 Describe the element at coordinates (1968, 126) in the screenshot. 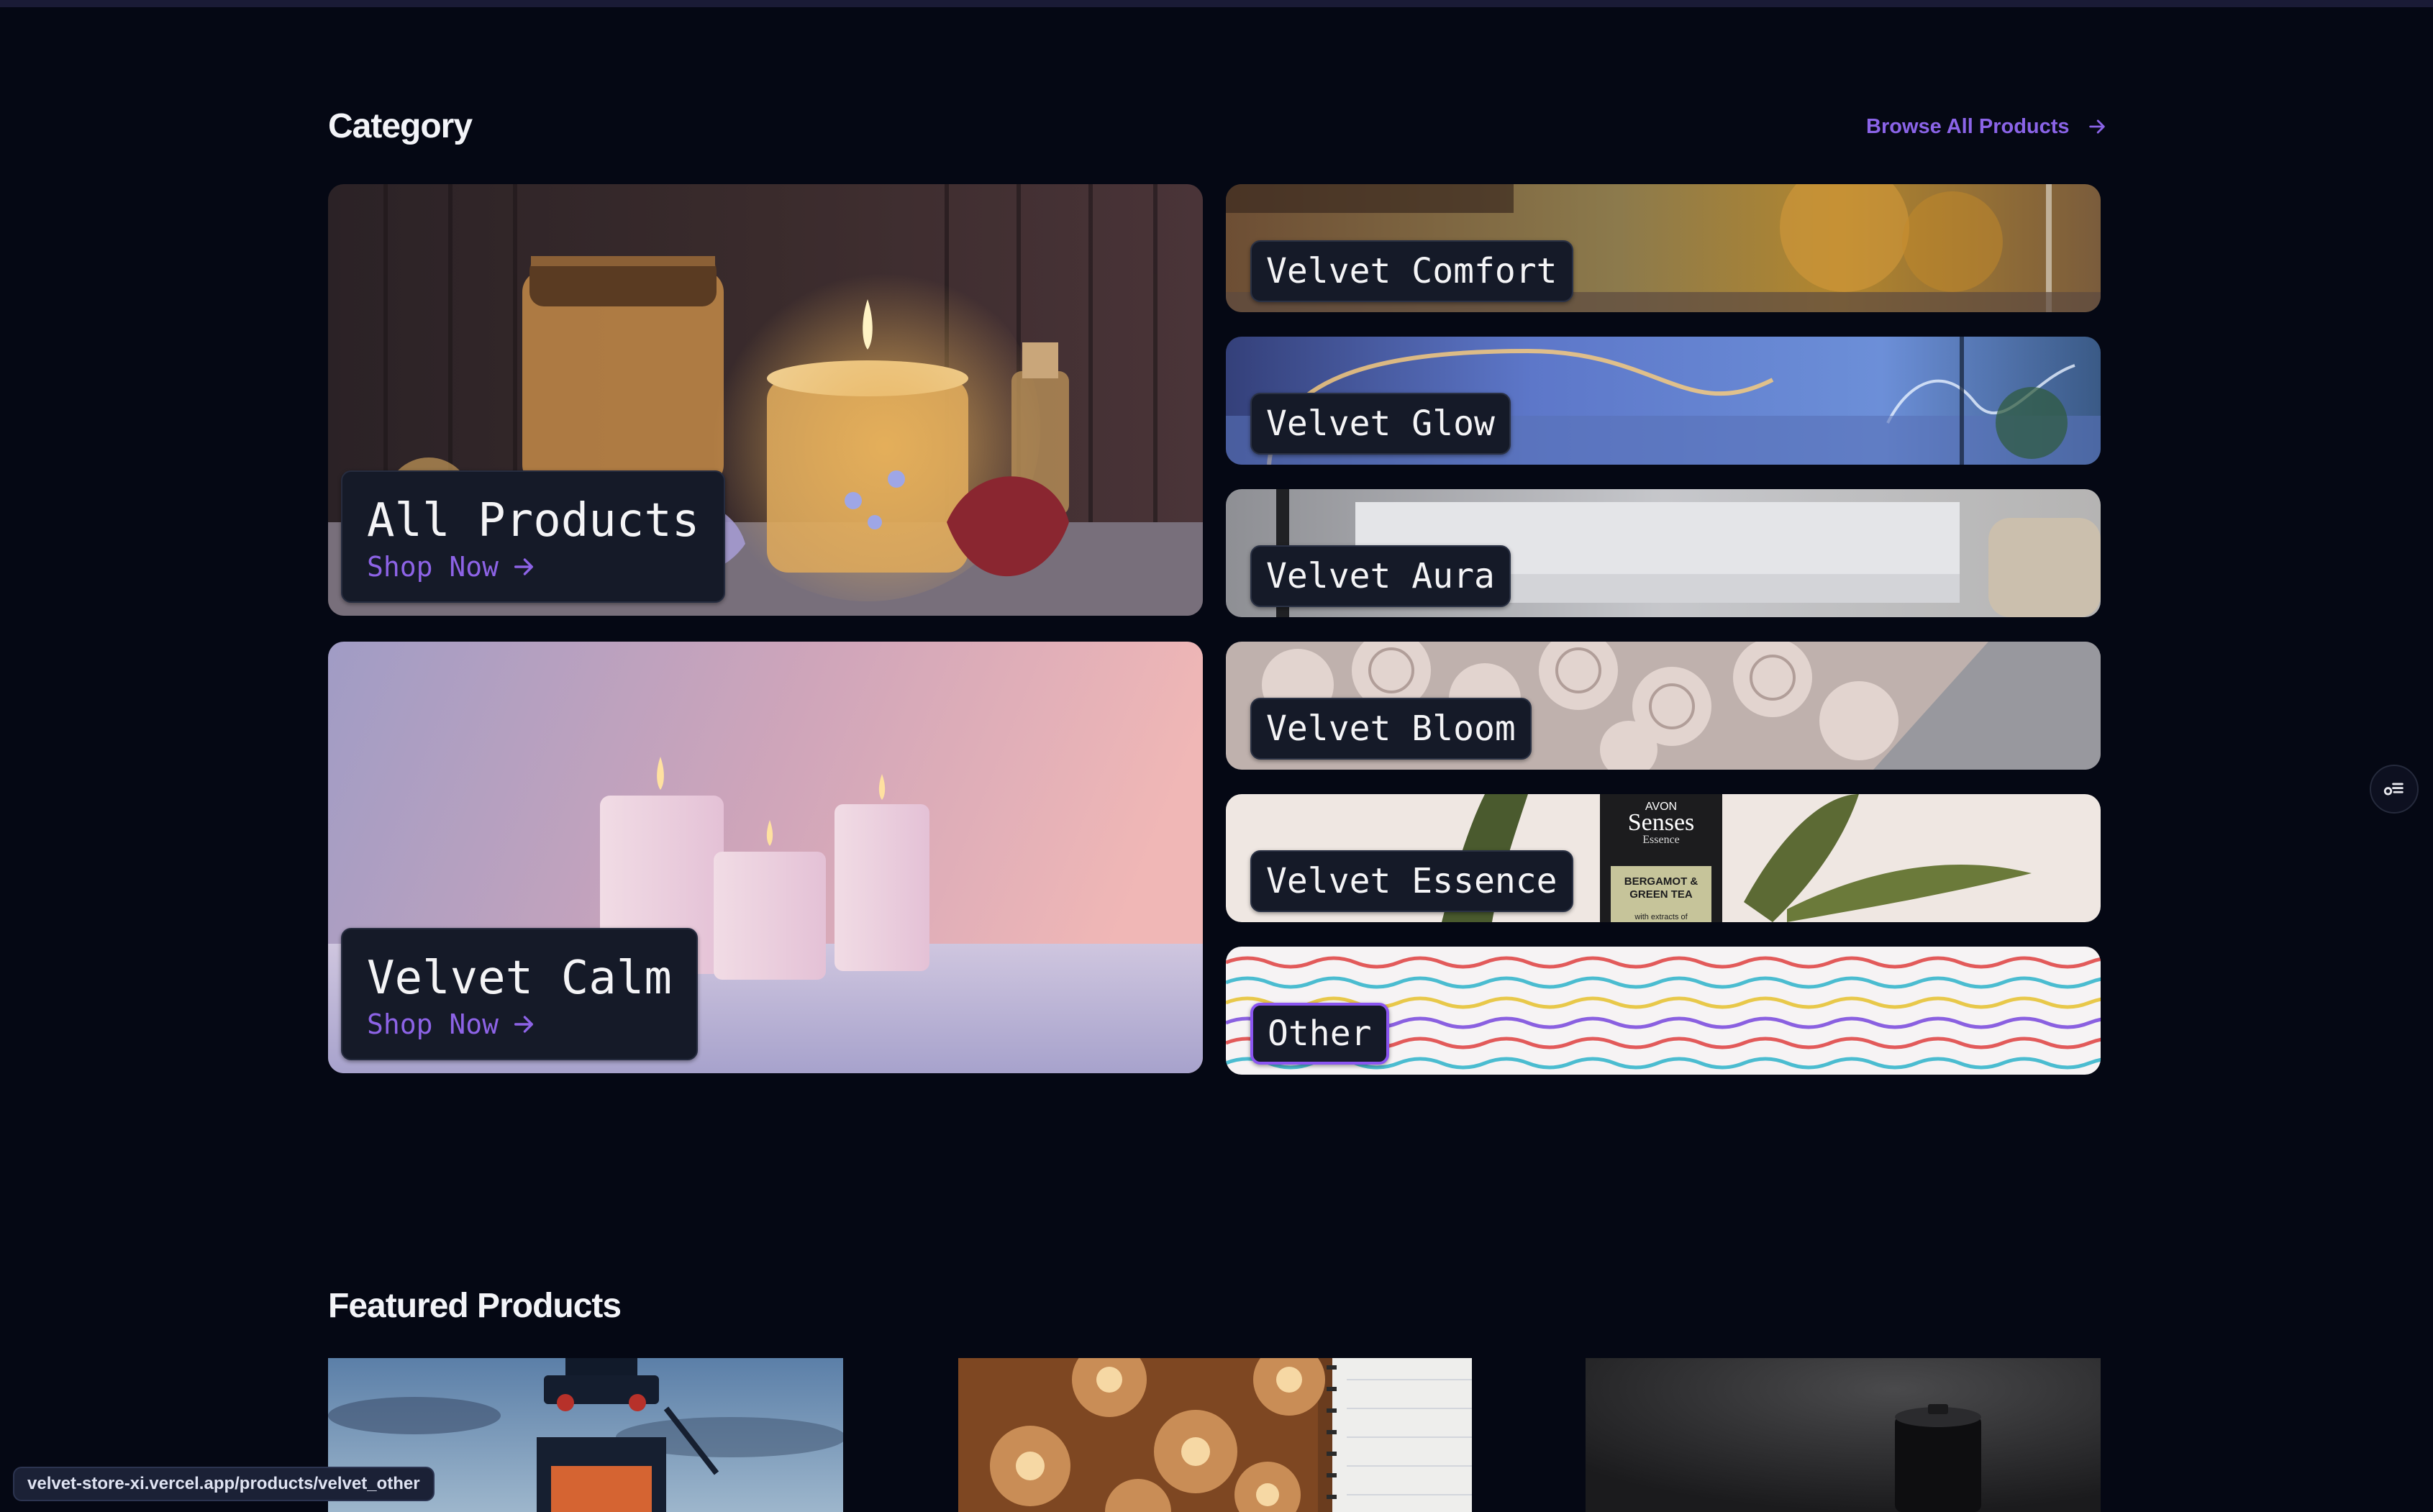

I see `browse-all-products-label: Browse All Products` at that location.